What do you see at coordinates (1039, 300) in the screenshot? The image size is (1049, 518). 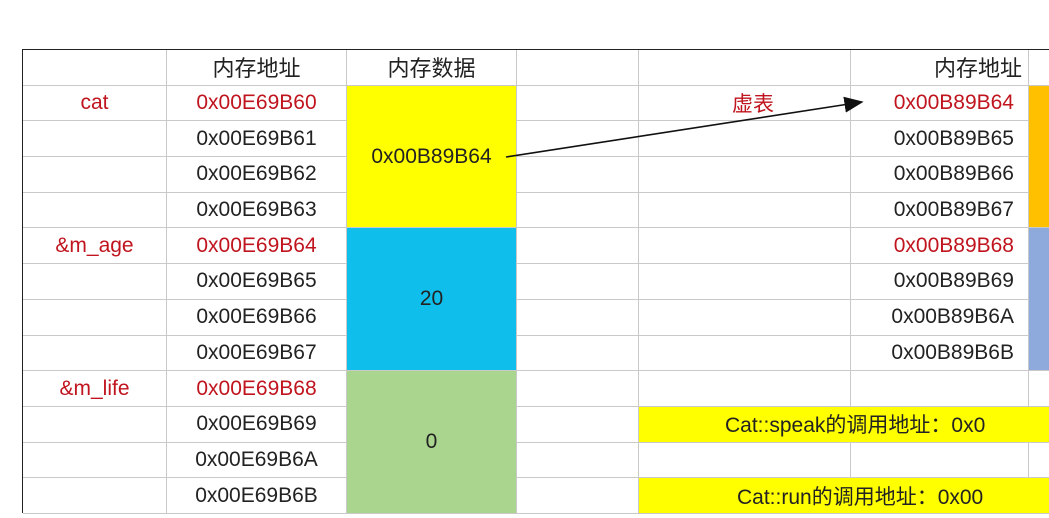 I see `vtable-block-blue` at bounding box center [1039, 300].